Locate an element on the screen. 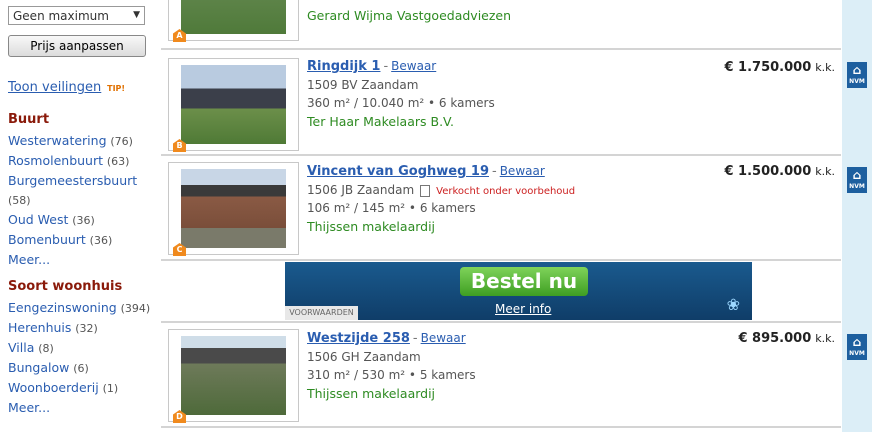 This screenshot has height=432, width=881. filter-link: Westerwatering is located at coordinates (57, 140).